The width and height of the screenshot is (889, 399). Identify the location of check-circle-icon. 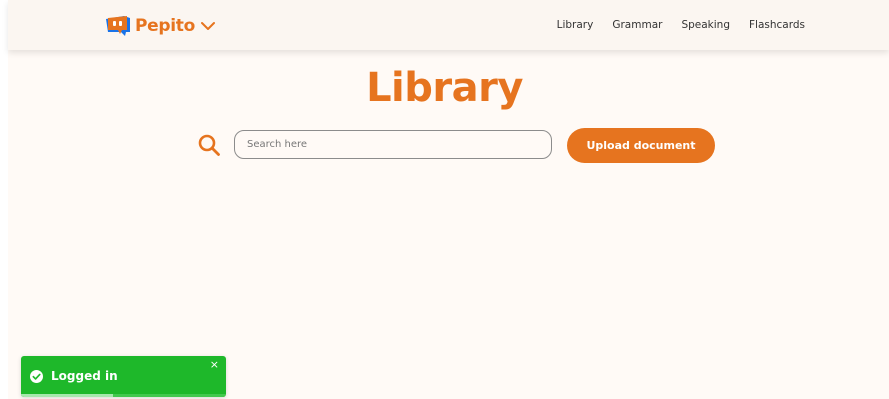
(36, 376).